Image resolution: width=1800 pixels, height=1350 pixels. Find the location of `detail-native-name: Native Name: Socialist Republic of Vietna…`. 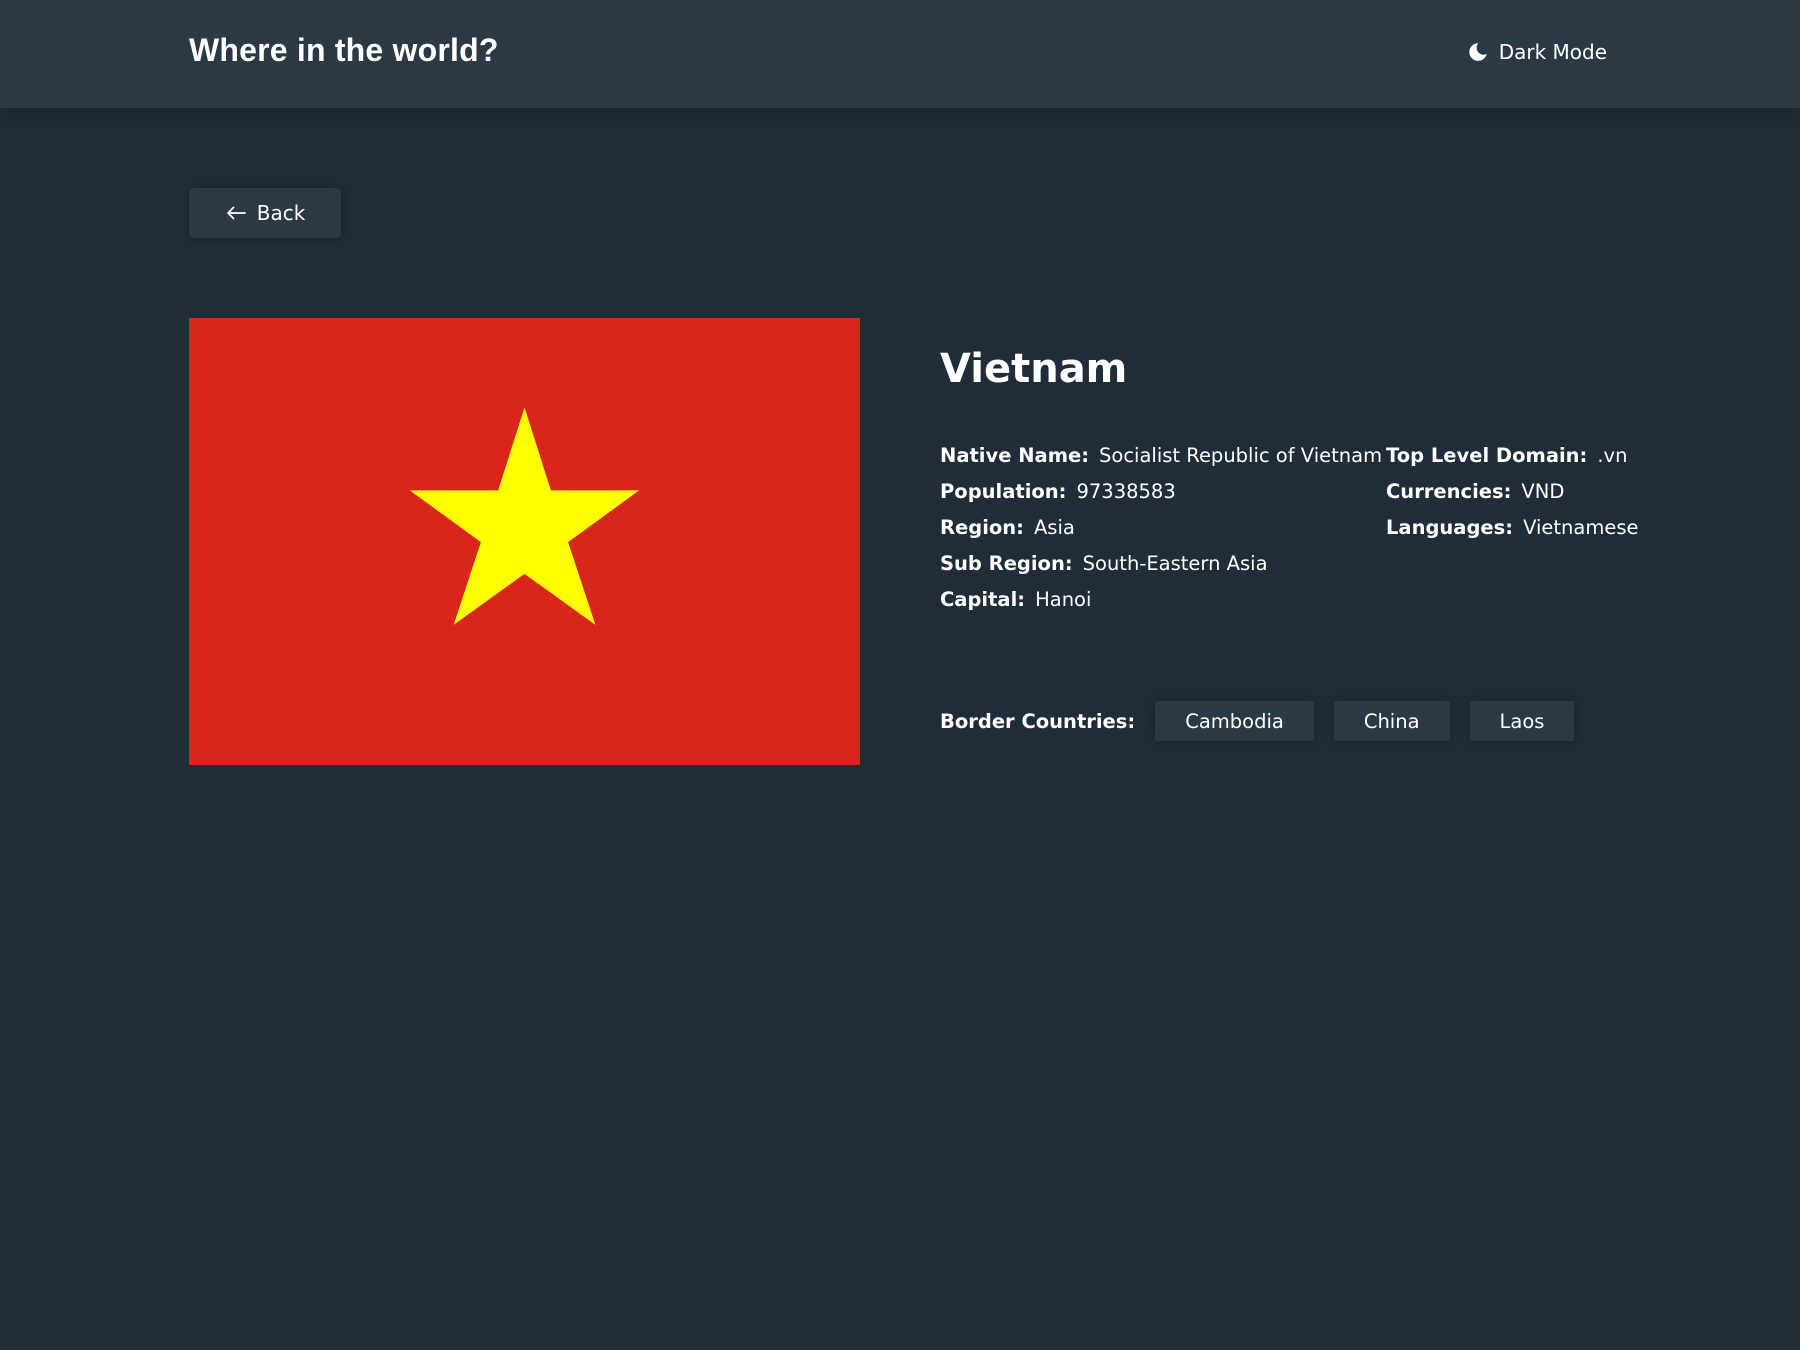

detail-native-name: Native Name: Socialist Republic of Vietna… is located at coordinates (1161, 460).